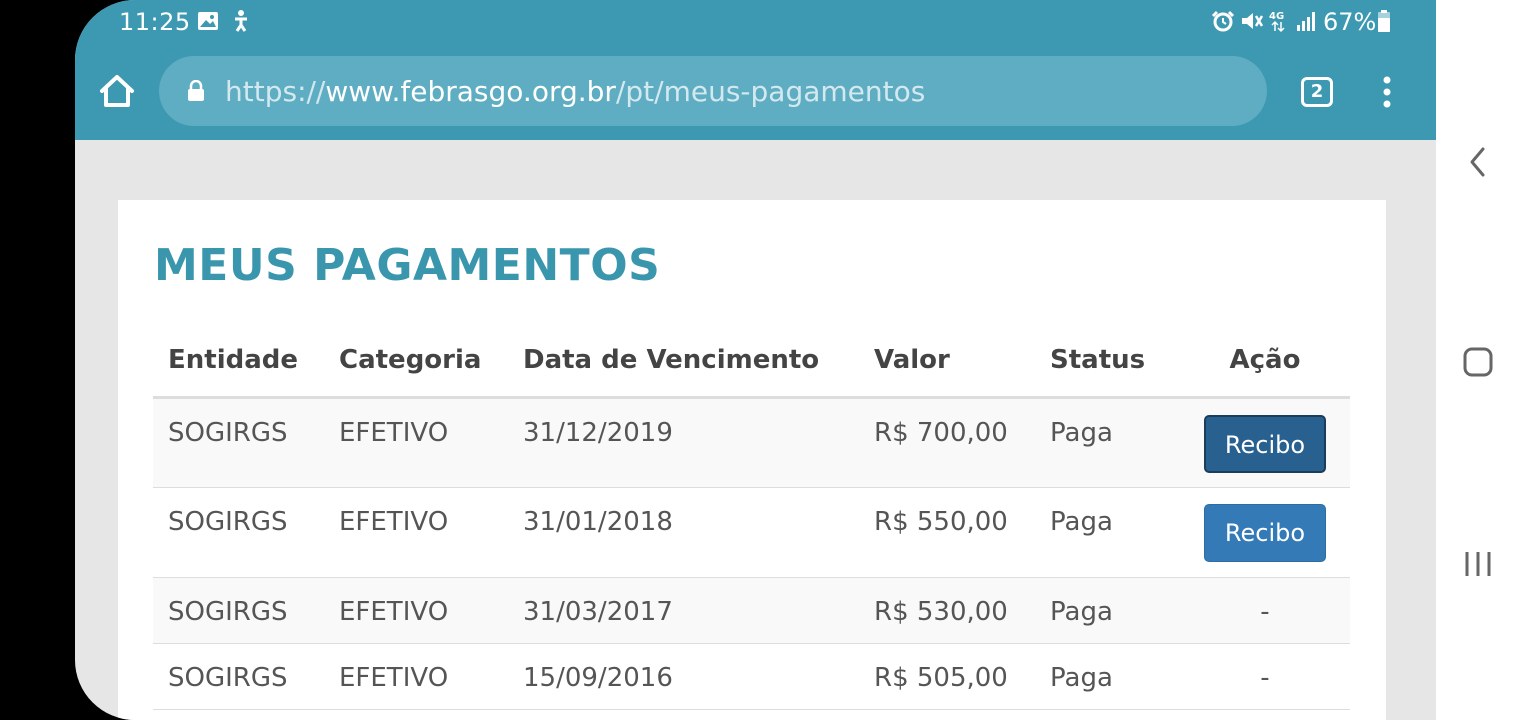 The height and width of the screenshot is (720, 1520). Describe the element at coordinates (407, 265) in the screenshot. I see `page-title: MEUS PAGAMENTOS` at that location.